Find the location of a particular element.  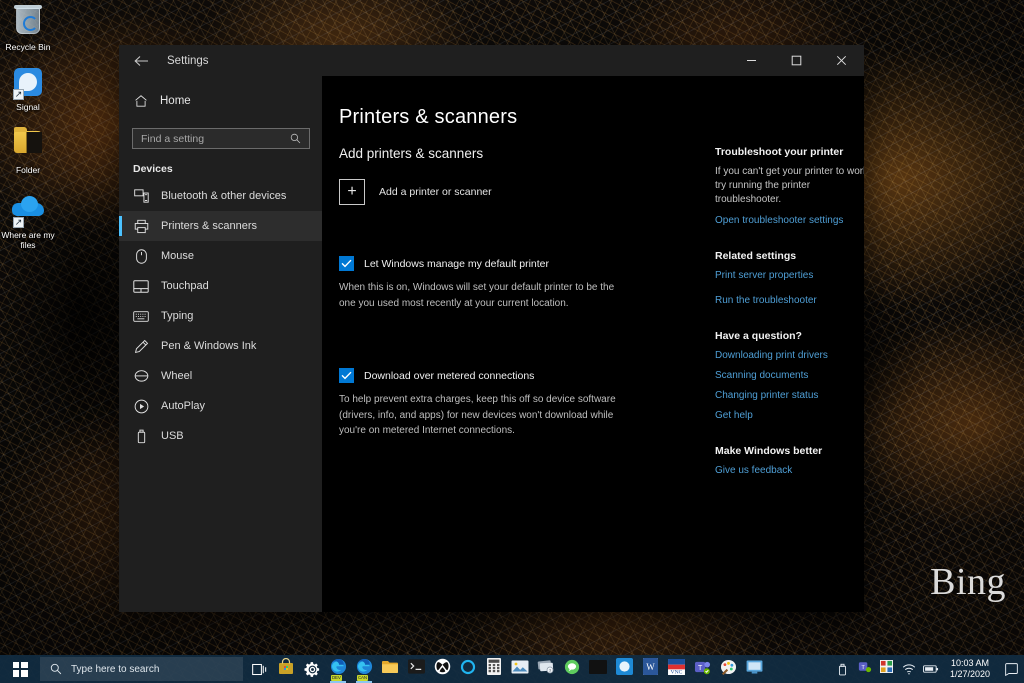

link-get-help: Get help is located at coordinates (789, 416).